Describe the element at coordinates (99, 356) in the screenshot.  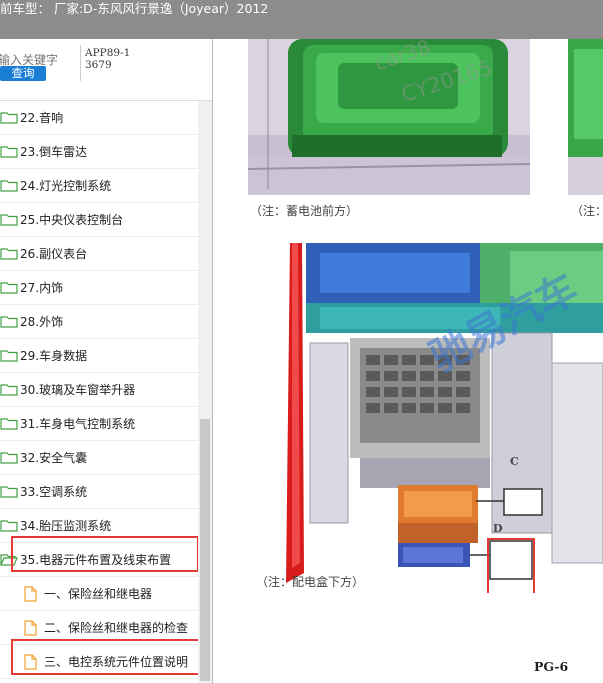
I see `tree-item: 29.车身数据` at that location.